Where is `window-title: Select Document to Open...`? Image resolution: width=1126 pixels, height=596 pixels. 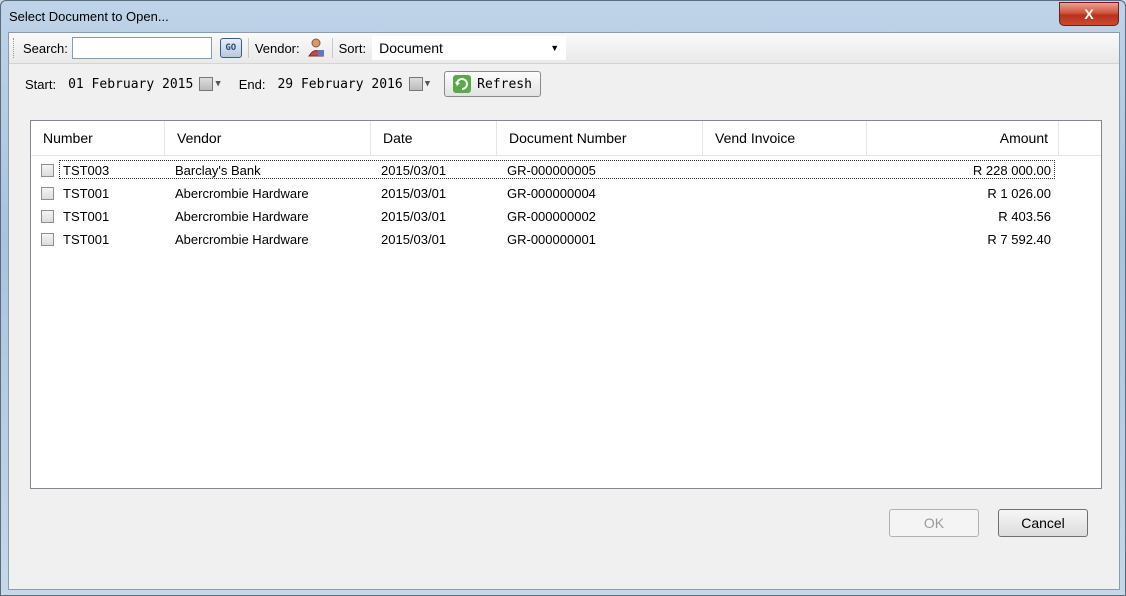 window-title: Select Document to Open... is located at coordinates (89, 16).